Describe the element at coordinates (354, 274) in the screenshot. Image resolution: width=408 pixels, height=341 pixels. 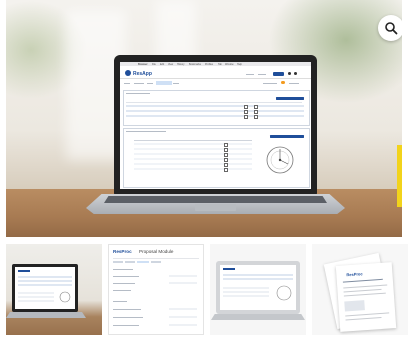
I see `brochure-logo: ResProc` at that location.